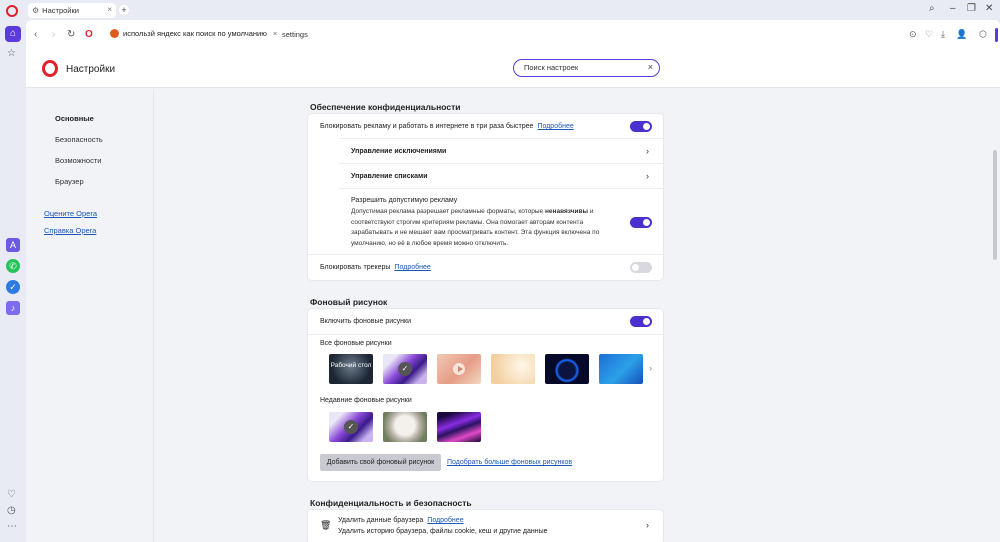 This screenshot has height=542, width=1000. What do you see at coordinates (114, 33) in the screenshot?
I see `yandex-icon` at bounding box center [114, 33].